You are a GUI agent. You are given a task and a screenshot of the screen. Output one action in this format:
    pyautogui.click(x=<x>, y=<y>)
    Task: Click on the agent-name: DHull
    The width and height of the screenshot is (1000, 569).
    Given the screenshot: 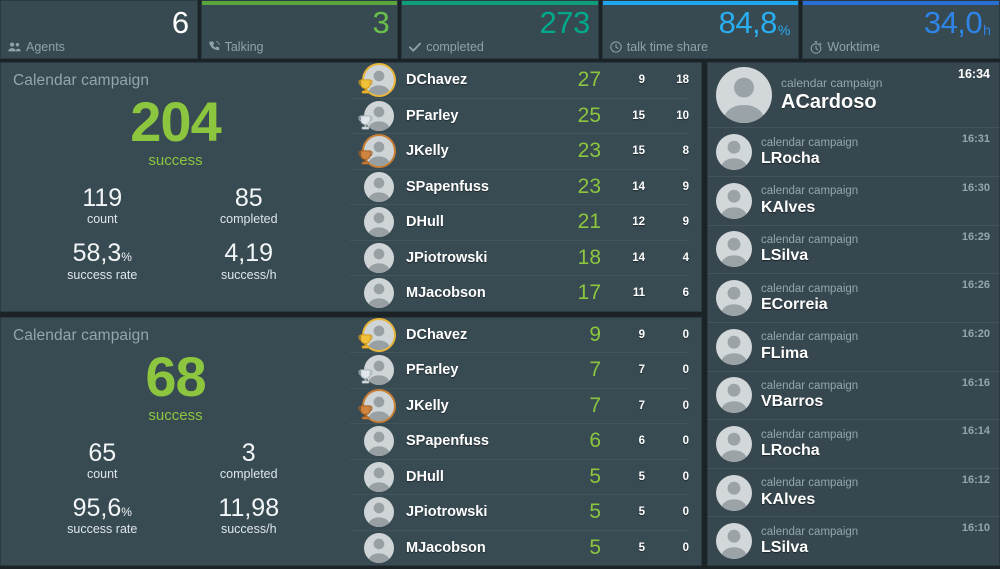 What is the action you would take?
    pyautogui.click(x=425, y=476)
    